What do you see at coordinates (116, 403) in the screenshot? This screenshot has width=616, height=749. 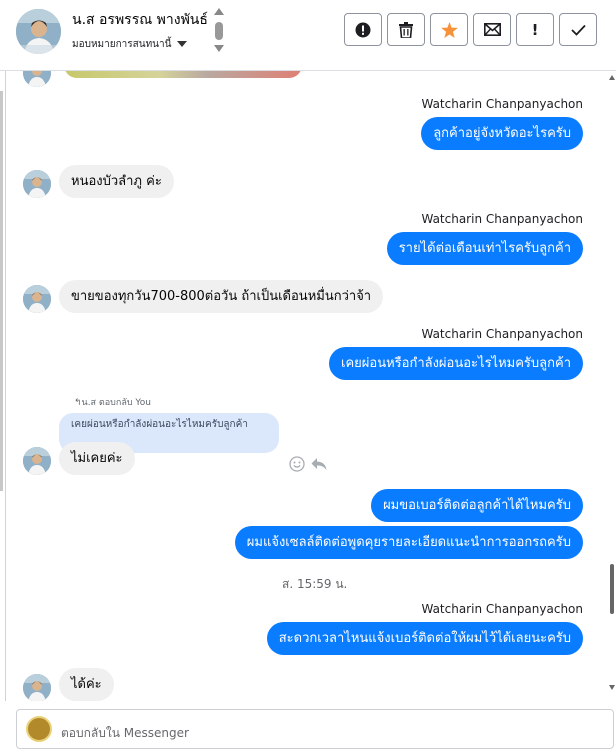 I see `reply-indicator-text: น.ส ตอบกลับ You` at bounding box center [116, 403].